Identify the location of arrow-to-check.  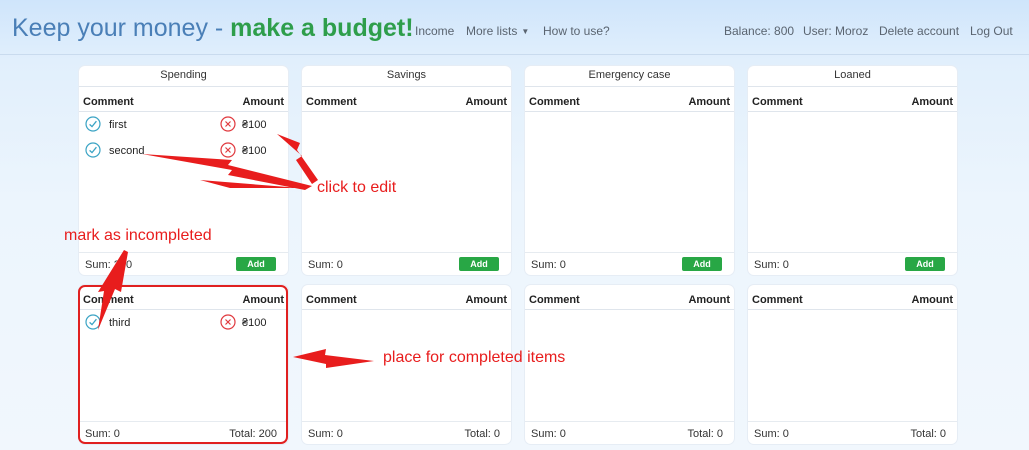
(113, 290).